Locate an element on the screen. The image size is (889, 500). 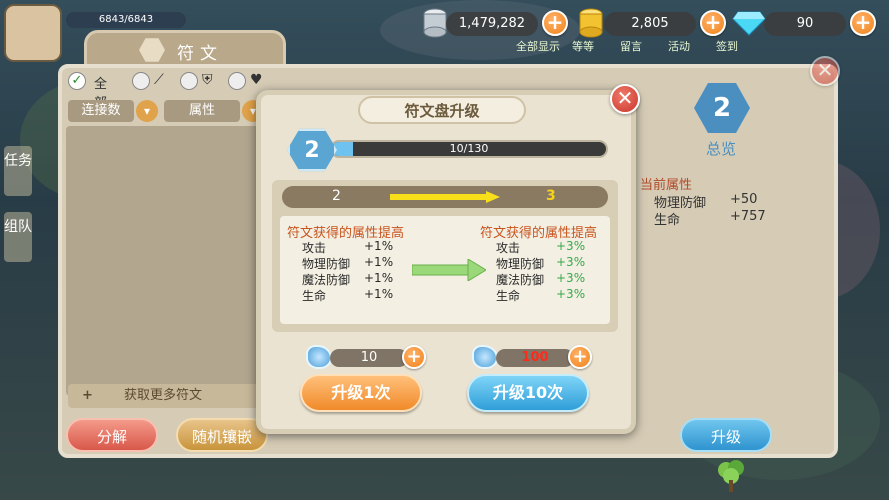
side-tab-quest: 任务 is located at coordinates (18, 171).